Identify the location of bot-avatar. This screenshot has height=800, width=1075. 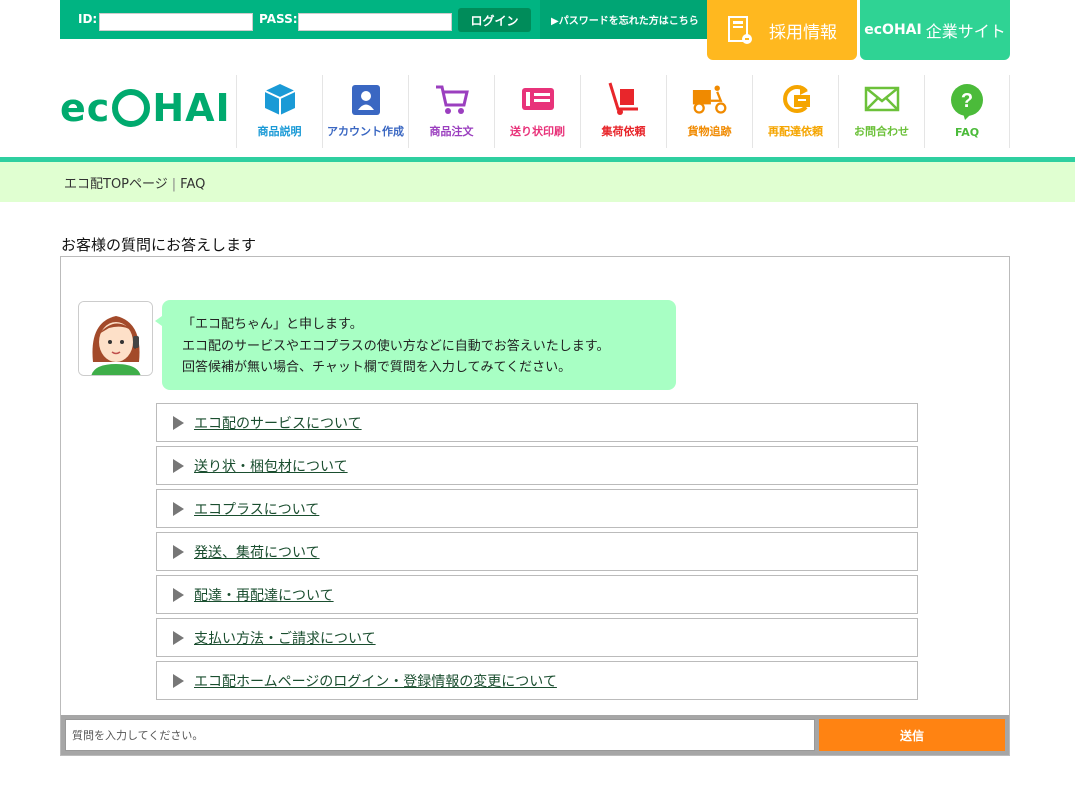
(115, 338).